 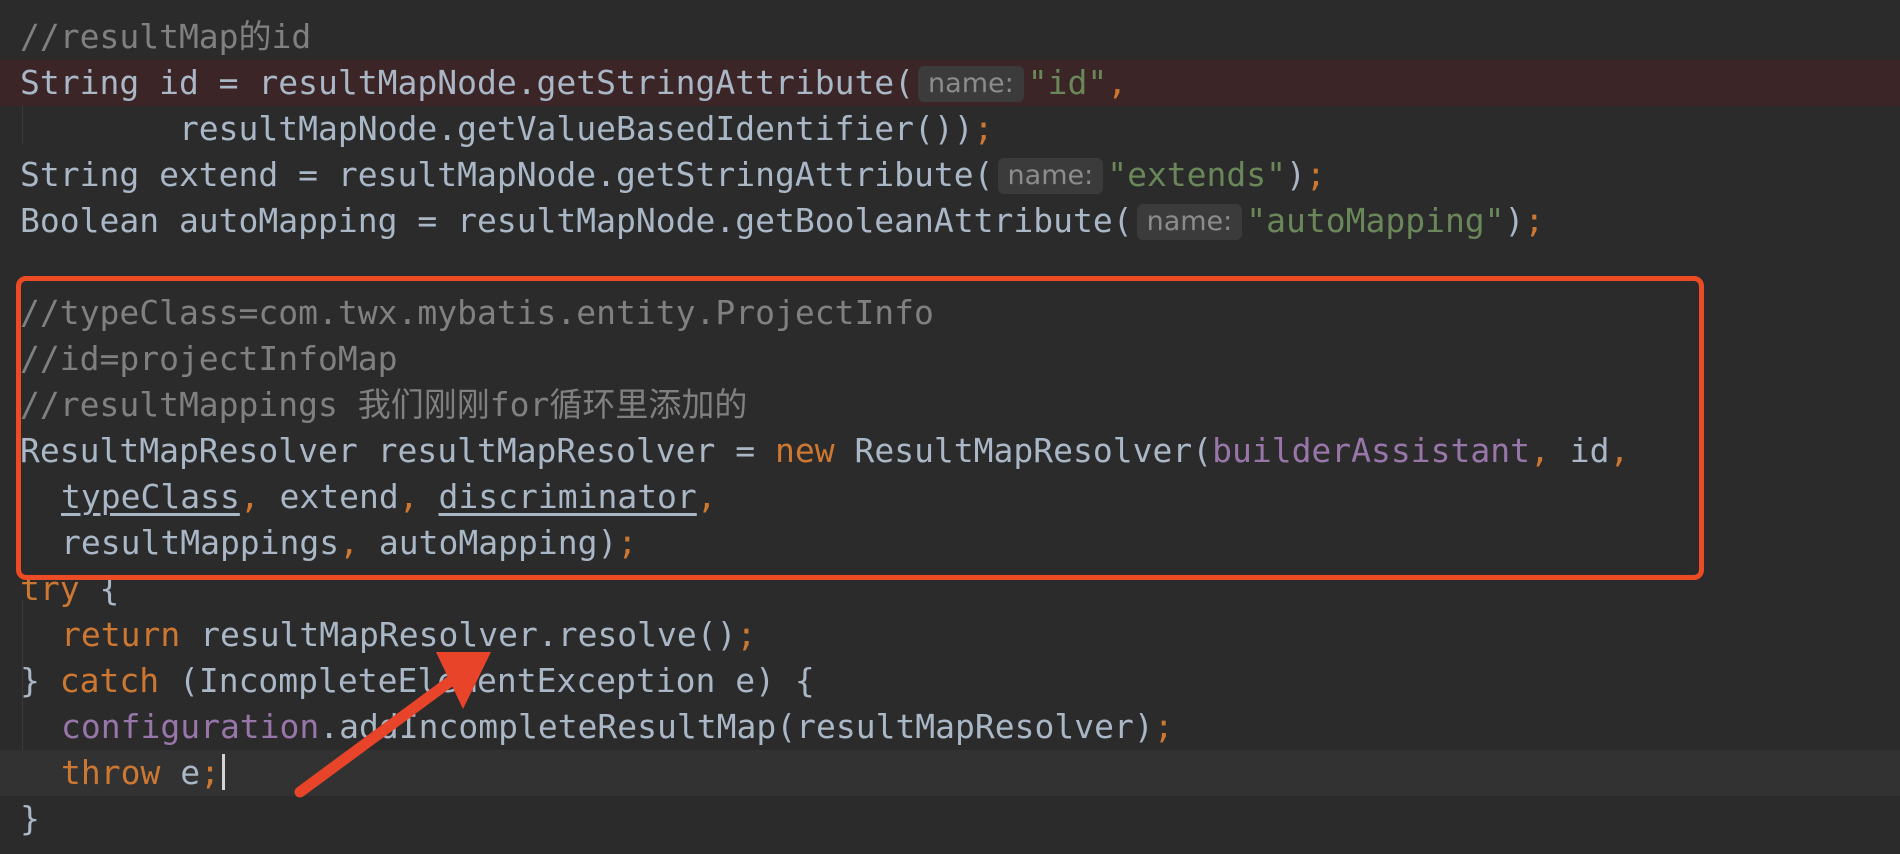 What do you see at coordinates (950, 819) in the screenshot?
I see `code-line-17: }` at bounding box center [950, 819].